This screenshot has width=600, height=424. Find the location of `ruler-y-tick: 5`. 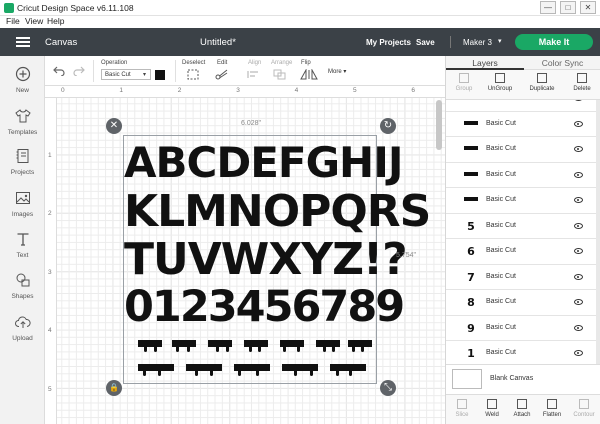

ruler-y-tick: 5 is located at coordinates (50, 389).